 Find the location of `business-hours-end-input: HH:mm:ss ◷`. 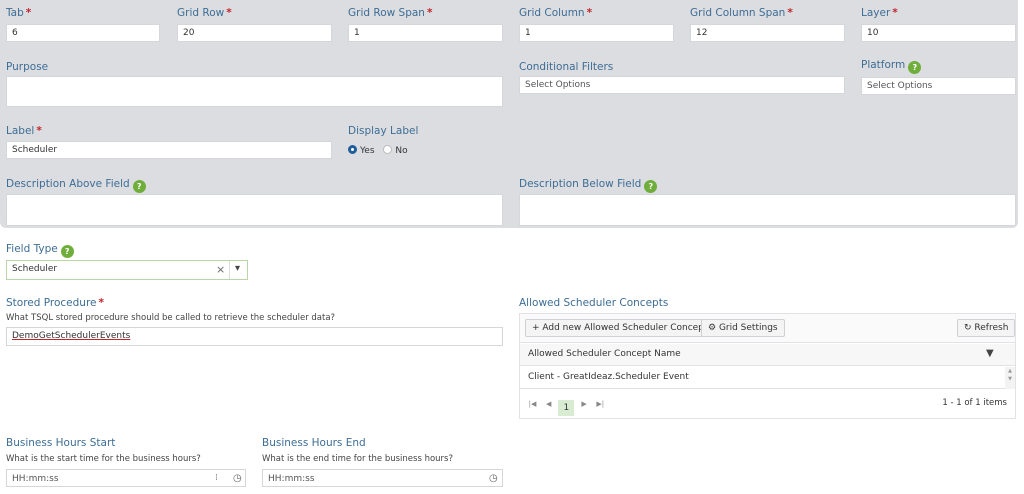

business-hours-end-input: HH:mm:ss ◷ is located at coordinates (382, 478).